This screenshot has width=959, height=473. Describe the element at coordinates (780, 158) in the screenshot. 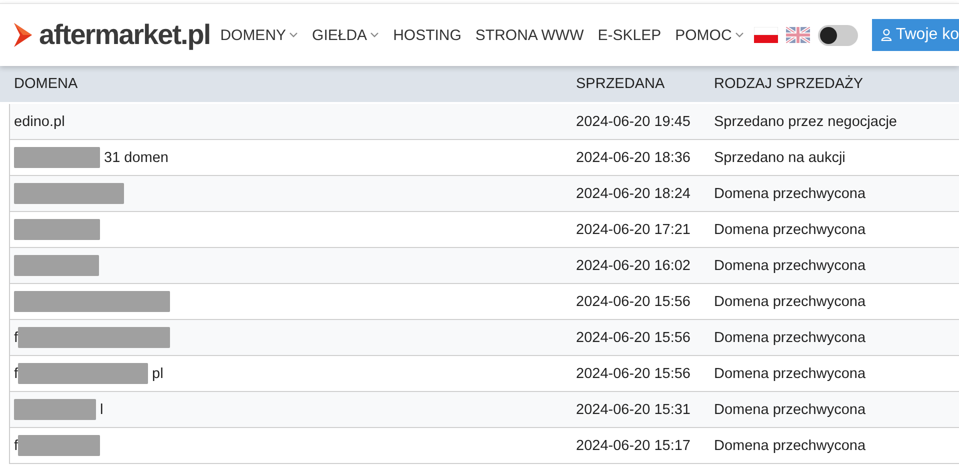

I see `table-cell: Sprzedano na aukcji` at that location.